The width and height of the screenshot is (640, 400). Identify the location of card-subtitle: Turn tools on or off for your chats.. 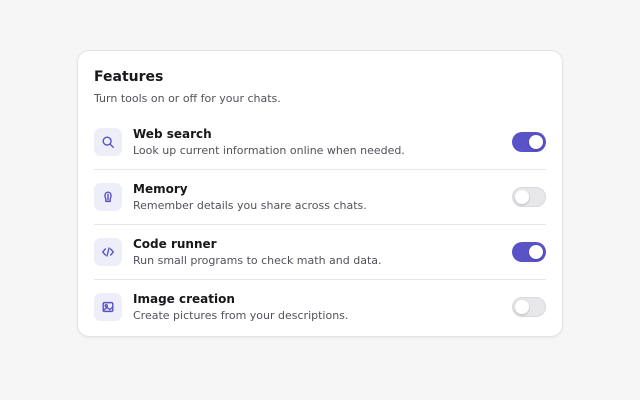
(187, 98).